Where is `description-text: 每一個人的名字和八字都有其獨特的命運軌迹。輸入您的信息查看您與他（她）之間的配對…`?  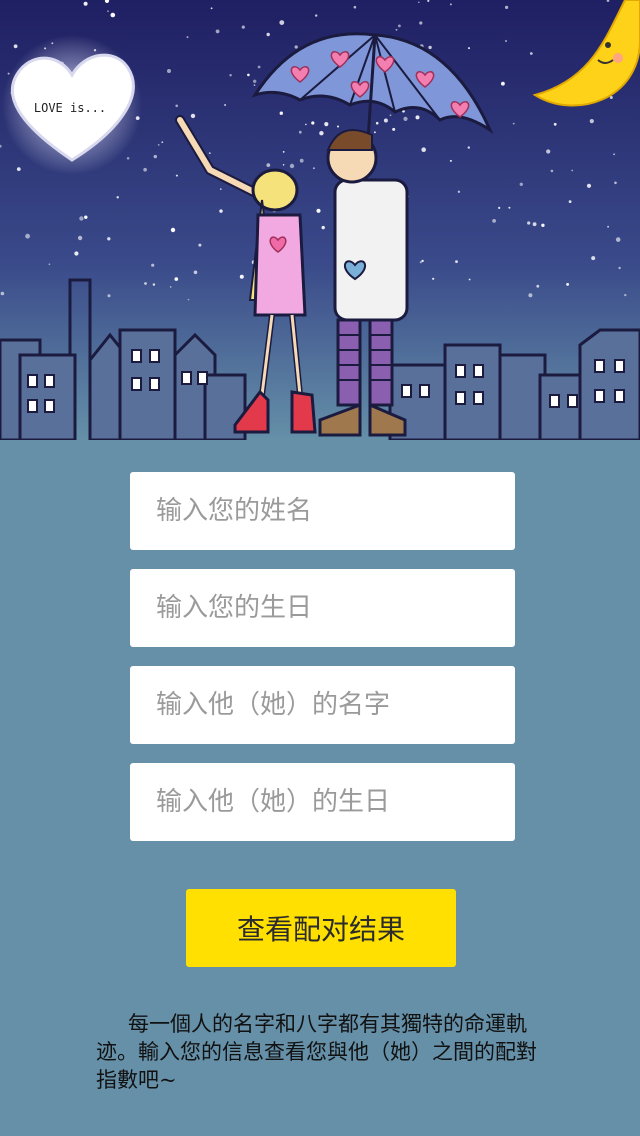
description-text: 每一個人的名字和八字都有其獨特的命運軌迹。輸入您的信息查看您與他（她）之間的配對… is located at coordinates (316, 1052).